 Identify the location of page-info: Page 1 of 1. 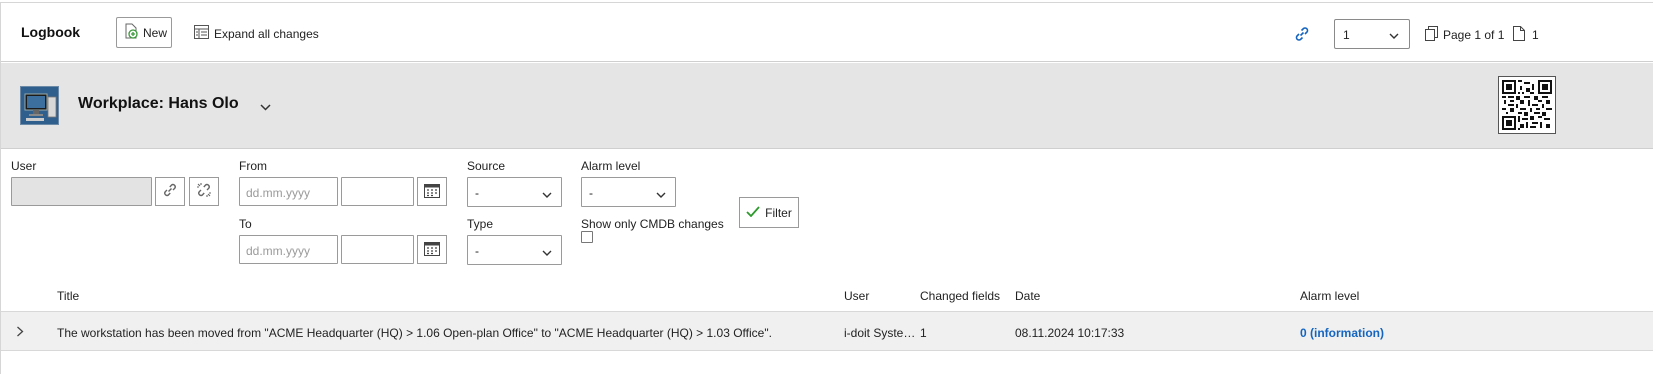
(1464, 35).